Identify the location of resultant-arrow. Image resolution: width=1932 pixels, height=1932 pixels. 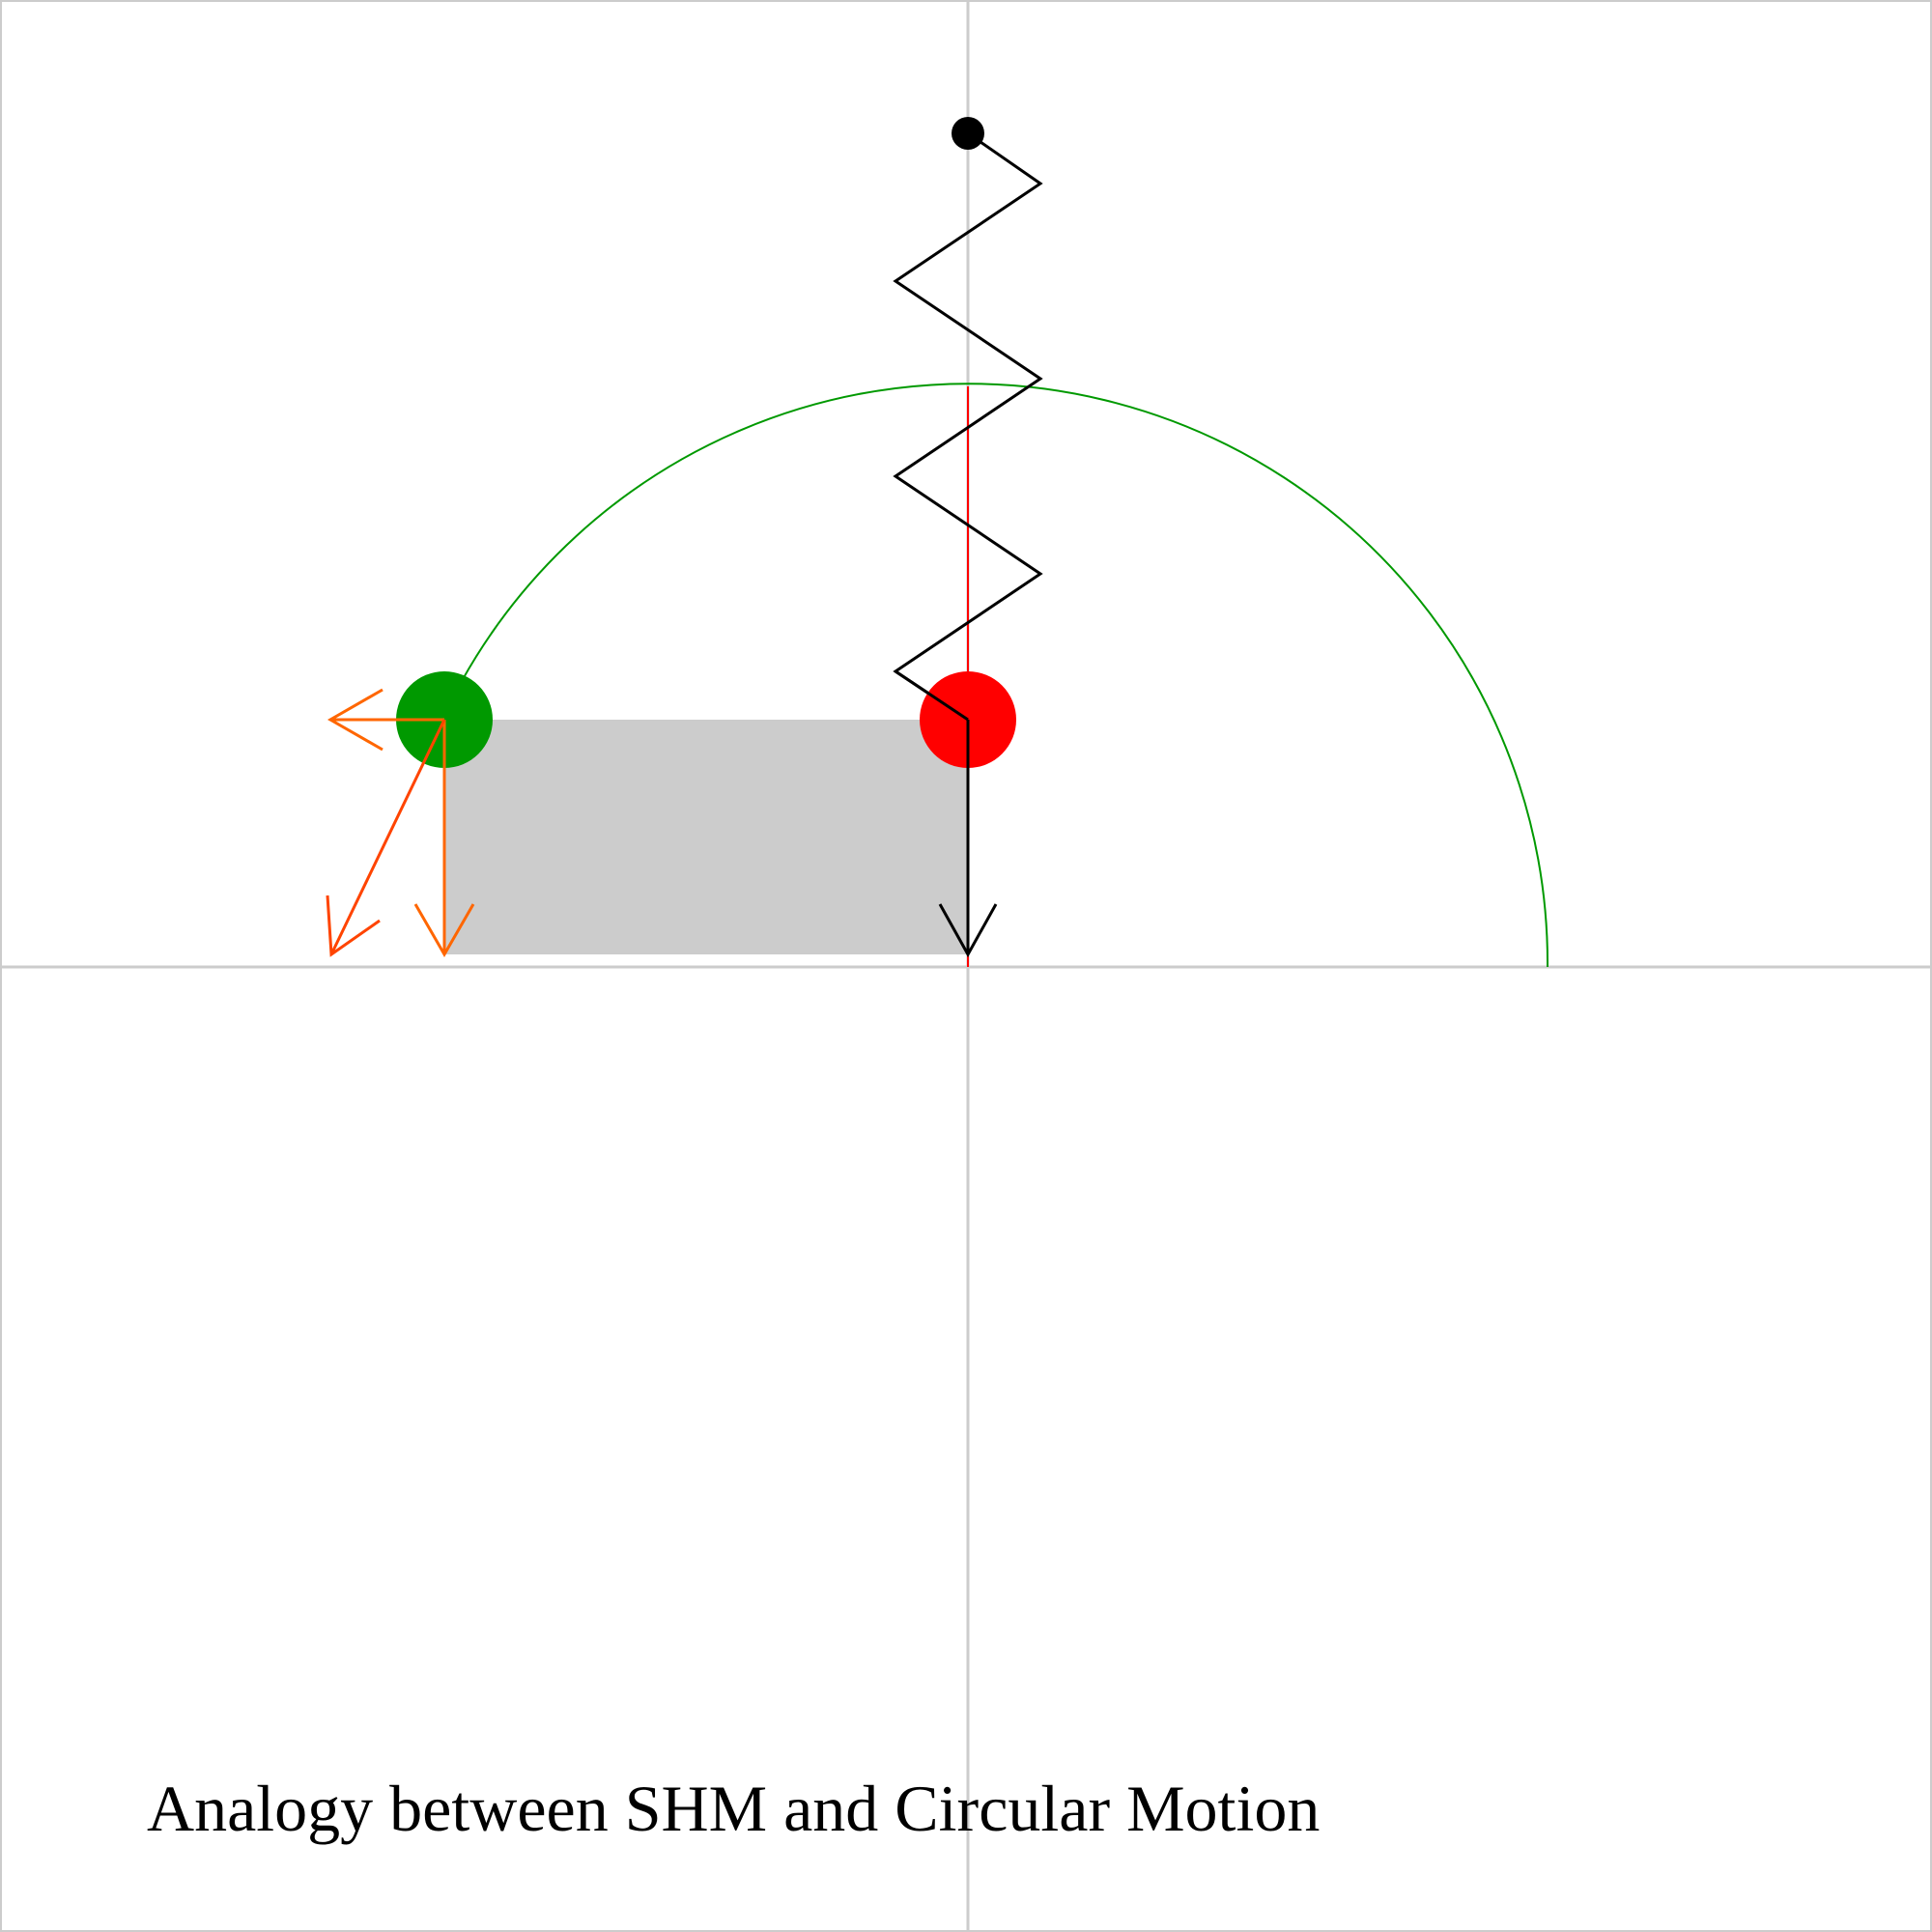
(387, 837).